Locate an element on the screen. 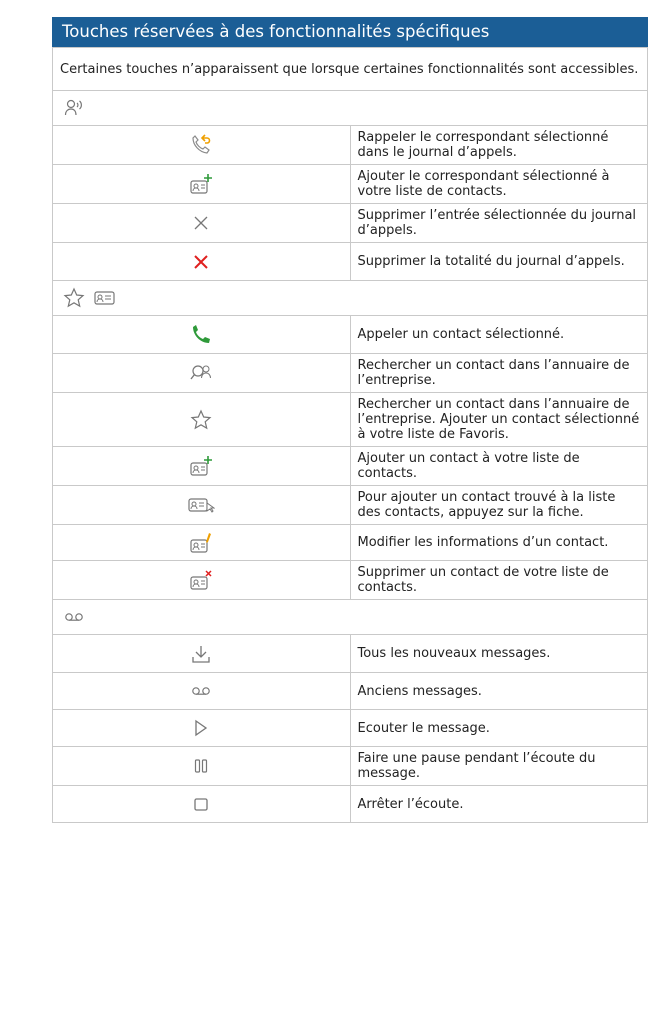  new-messages-icon is located at coordinates (201, 654).